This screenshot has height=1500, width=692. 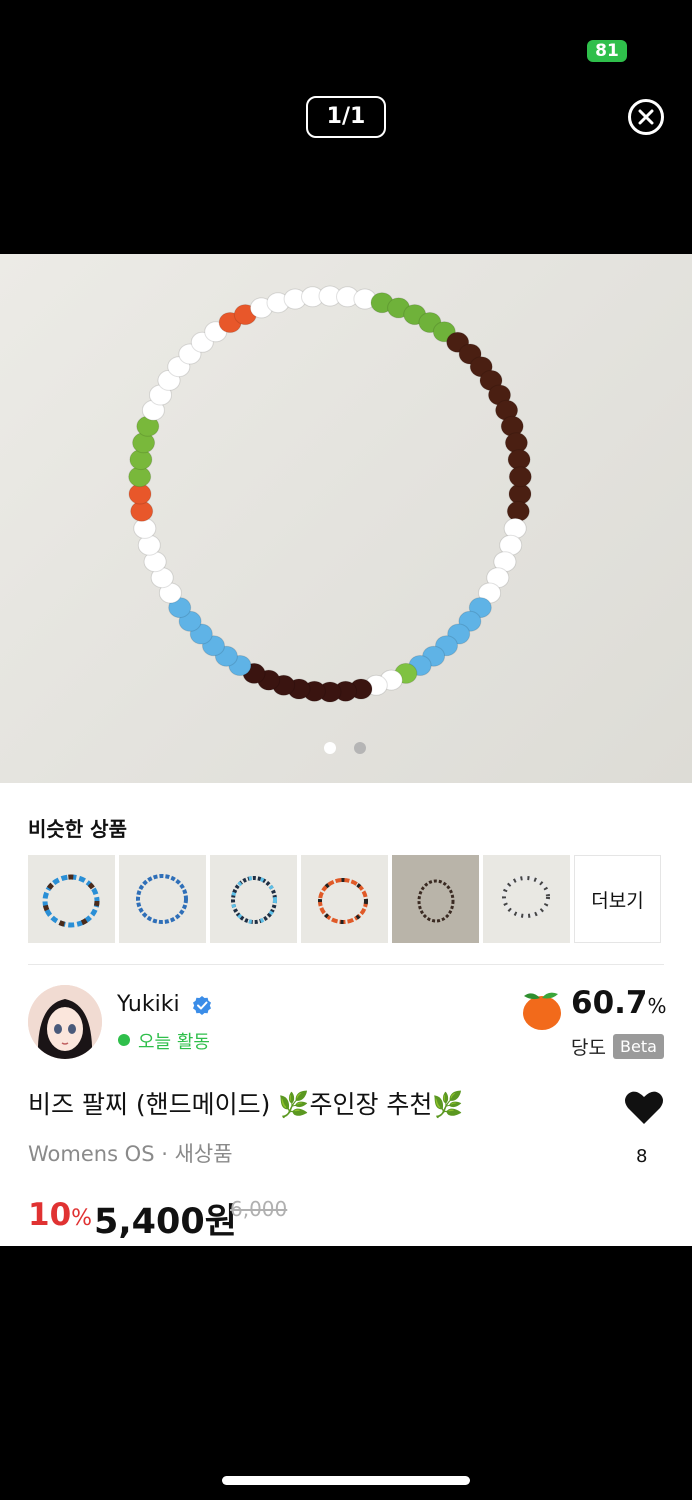 I want to click on product-title: 비즈 팔찌 (핸드메이드) 🌿주인장 추천🌿, so click(x=246, y=1104).